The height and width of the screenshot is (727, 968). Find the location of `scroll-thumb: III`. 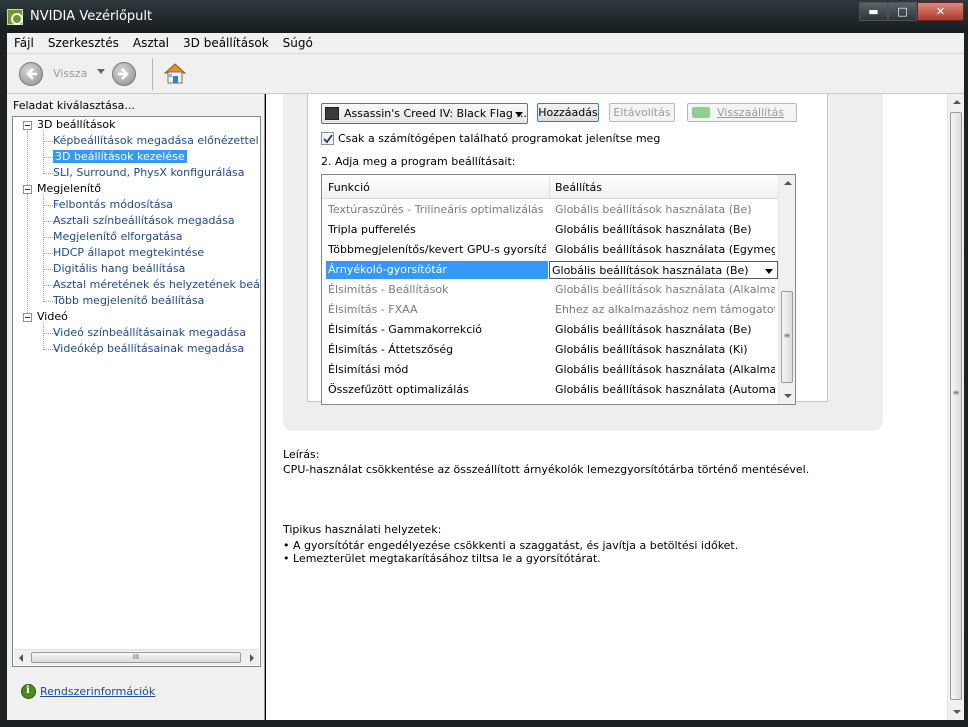

scroll-thumb: III is located at coordinates (136, 657).